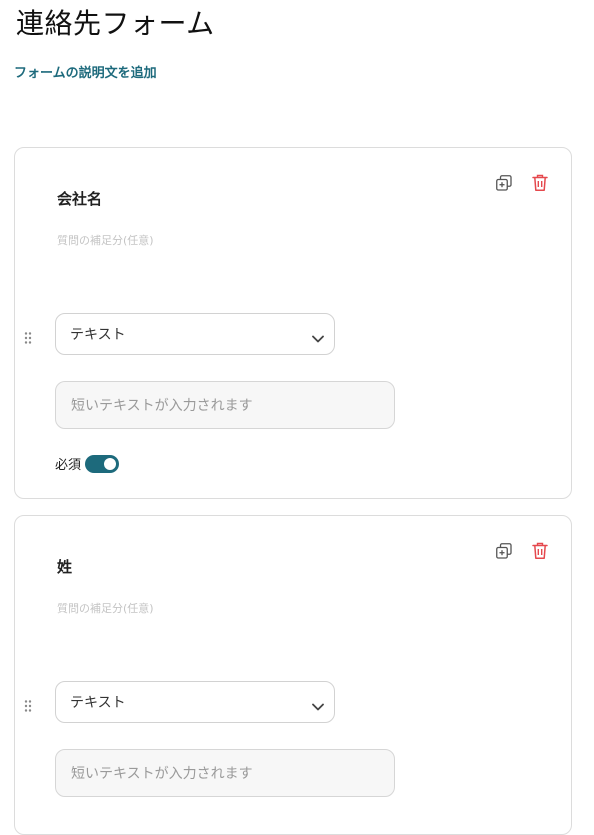 This screenshot has width=594, height=835. What do you see at coordinates (110, 463) in the screenshot?
I see `toggle-knob` at bounding box center [110, 463].